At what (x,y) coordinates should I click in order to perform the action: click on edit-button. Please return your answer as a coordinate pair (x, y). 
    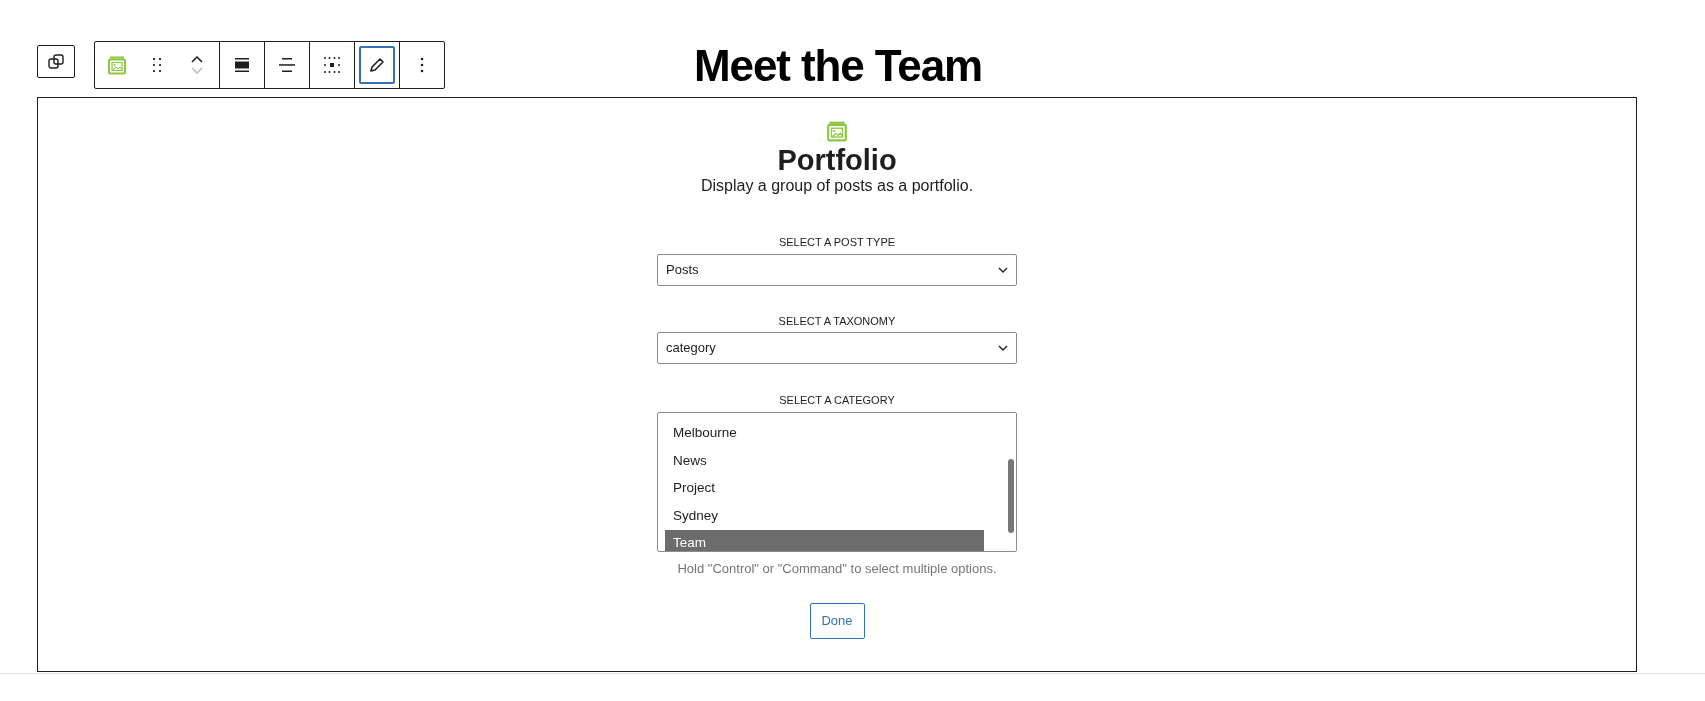
    Looking at the image, I should click on (377, 65).